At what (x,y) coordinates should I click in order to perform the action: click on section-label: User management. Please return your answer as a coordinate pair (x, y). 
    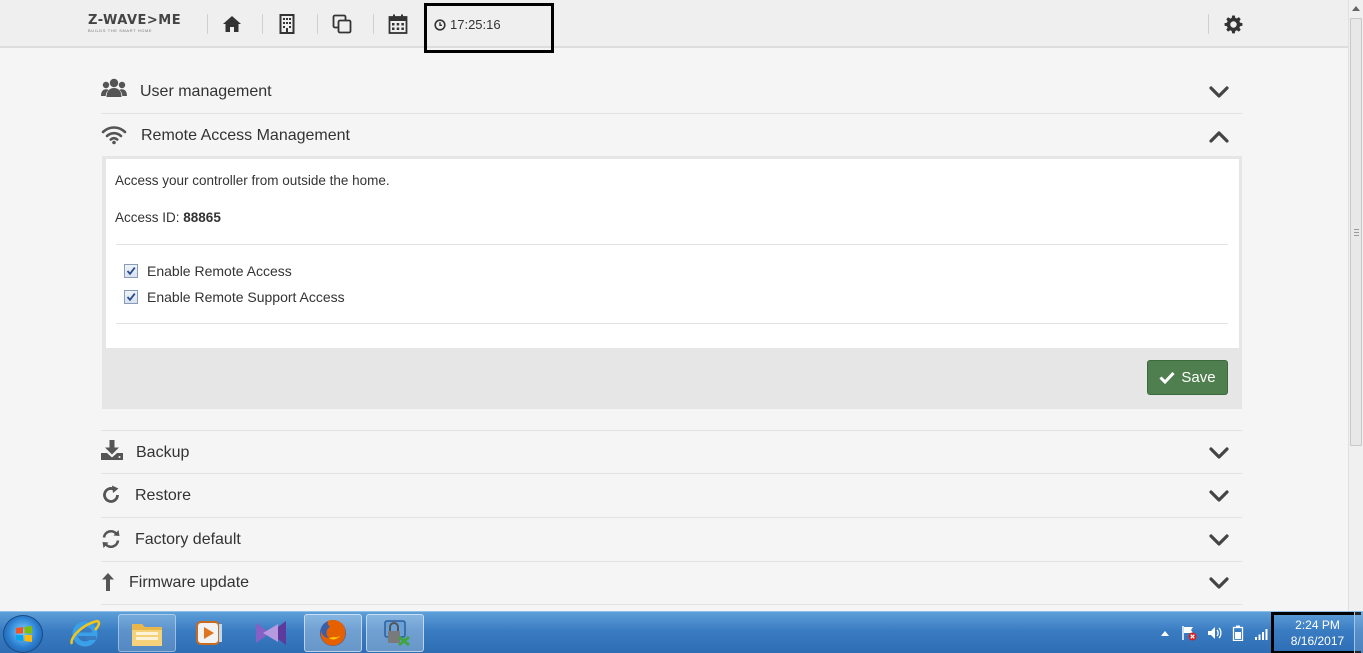
    Looking at the image, I should click on (206, 91).